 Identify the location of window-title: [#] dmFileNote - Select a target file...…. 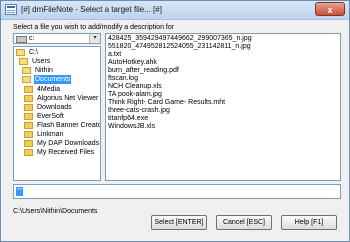
(91, 9).